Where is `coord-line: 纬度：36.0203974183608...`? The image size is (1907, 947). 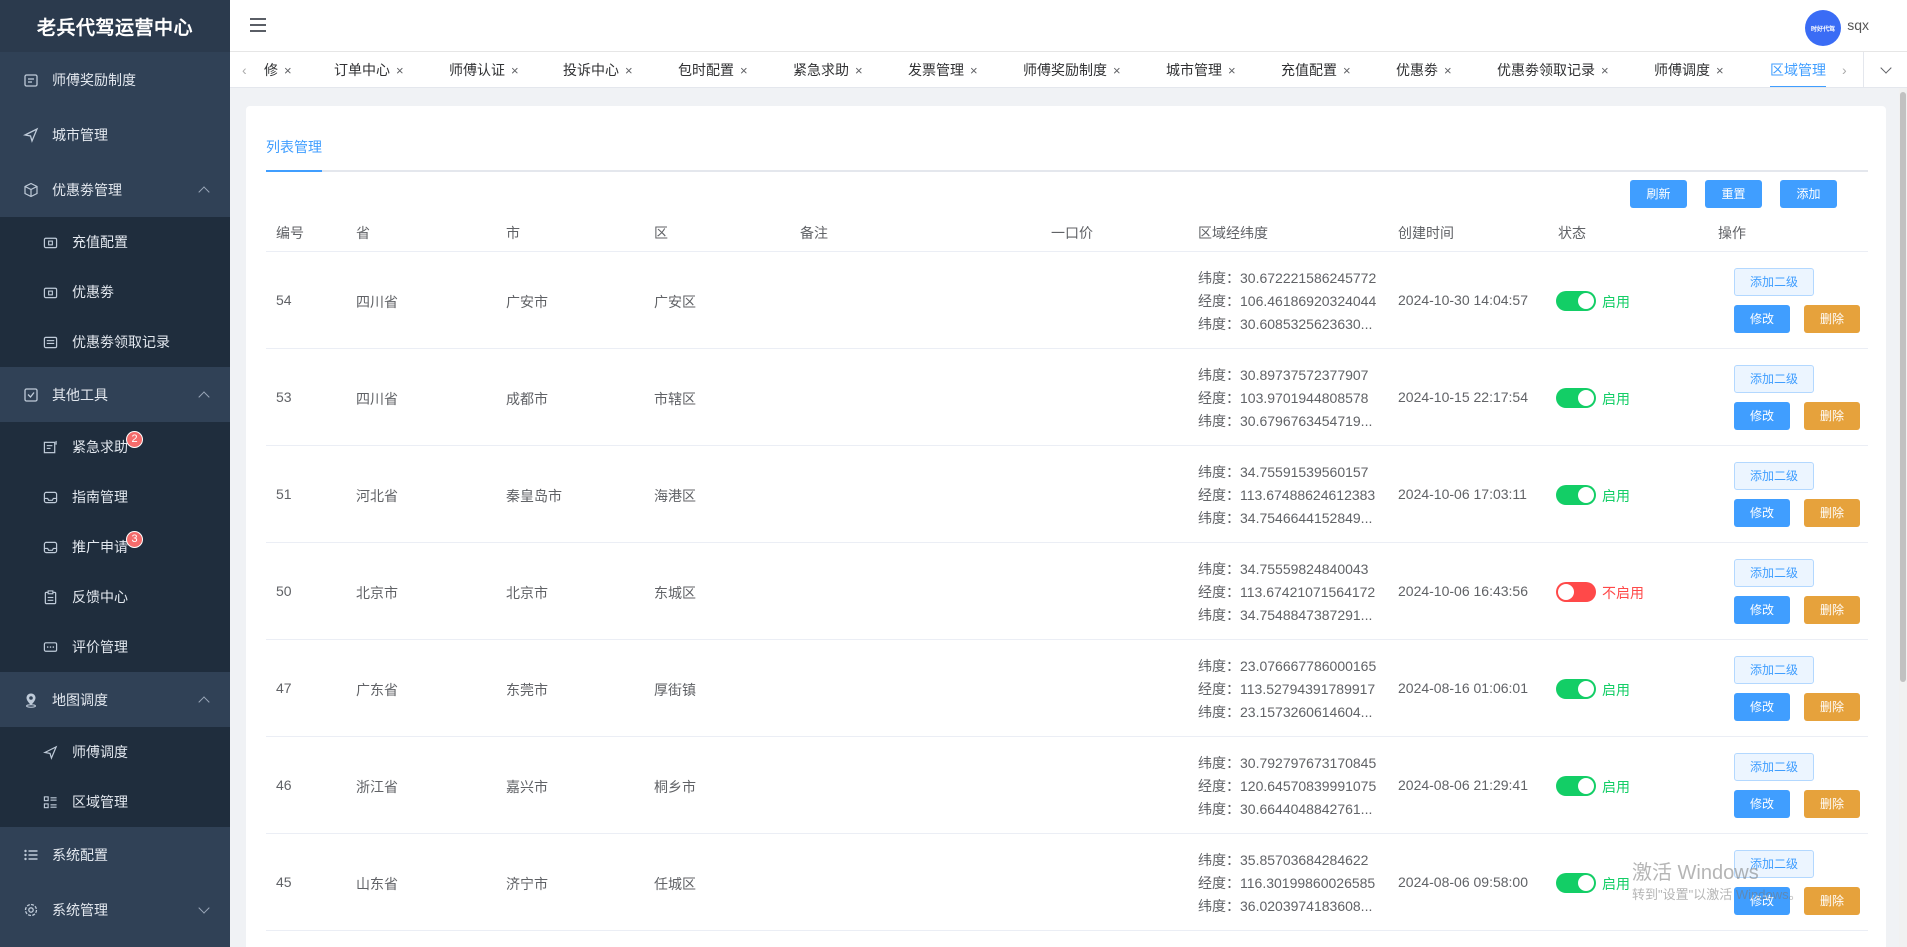 coord-line: 纬度：36.0203974183608... is located at coordinates (1285, 906).